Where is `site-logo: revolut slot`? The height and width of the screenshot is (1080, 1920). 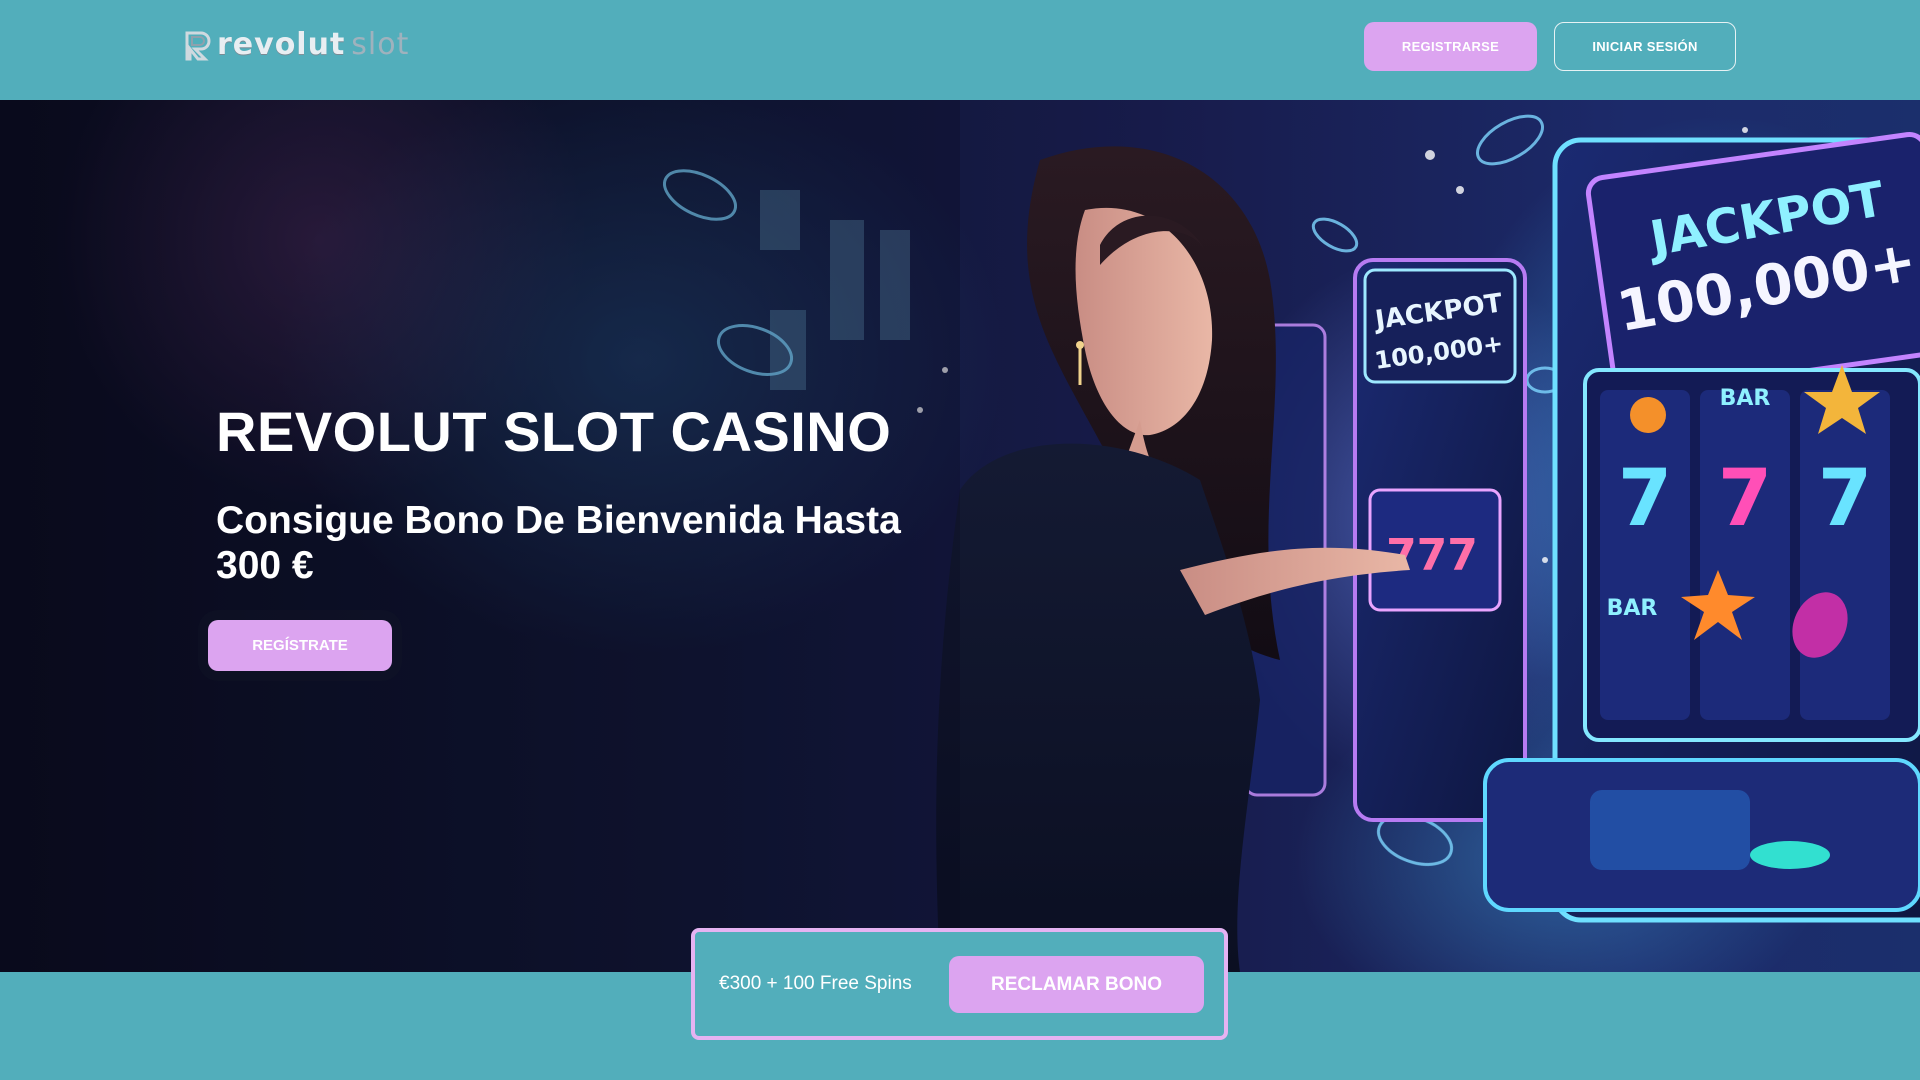
site-logo: revolut slot is located at coordinates (296, 45).